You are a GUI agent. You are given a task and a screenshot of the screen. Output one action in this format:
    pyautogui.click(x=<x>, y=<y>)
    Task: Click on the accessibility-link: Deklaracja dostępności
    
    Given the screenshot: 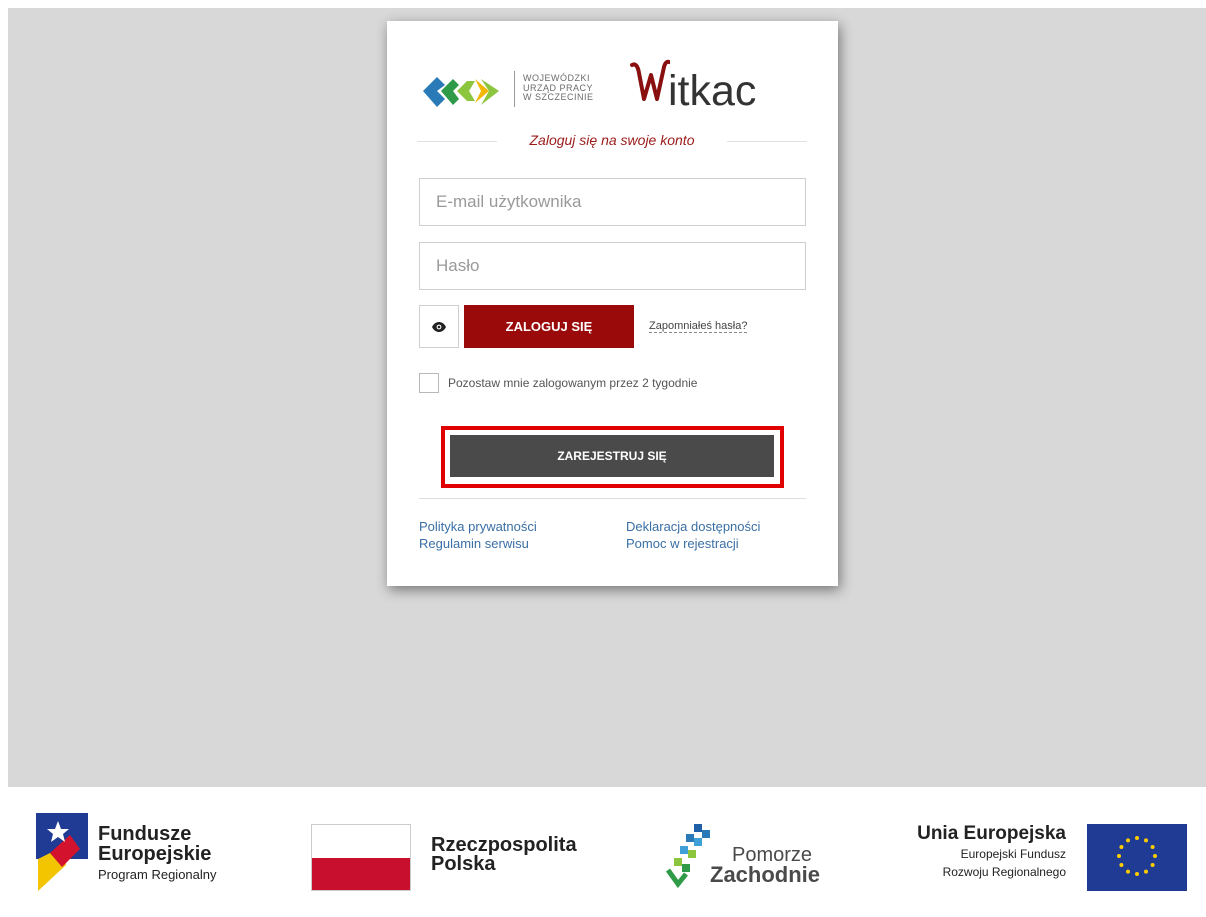 What is the action you would take?
    pyautogui.click(x=693, y=526)
    